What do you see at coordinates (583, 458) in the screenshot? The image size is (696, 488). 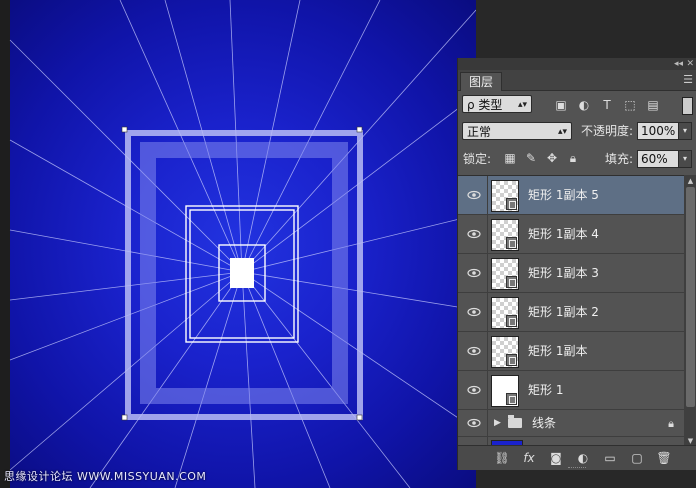 I see `adjustment-icon: ◐` at bounding box center [583, 458].